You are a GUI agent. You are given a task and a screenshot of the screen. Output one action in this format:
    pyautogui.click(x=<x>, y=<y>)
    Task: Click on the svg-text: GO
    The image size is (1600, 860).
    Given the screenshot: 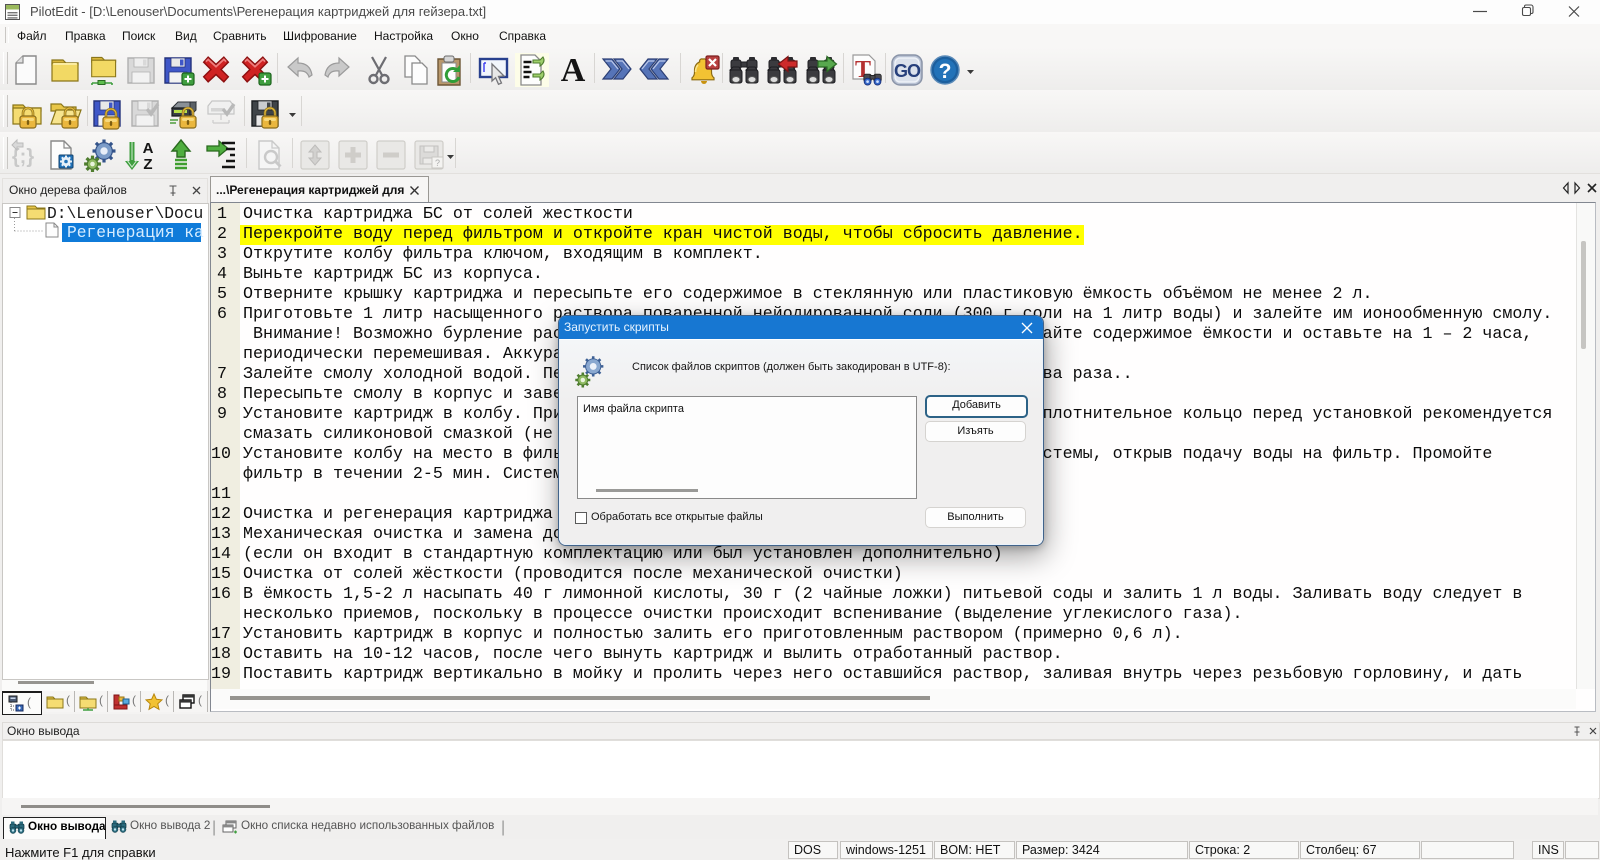 What is the action you would take?
    pyautogui.click(x=907, y=71)
    